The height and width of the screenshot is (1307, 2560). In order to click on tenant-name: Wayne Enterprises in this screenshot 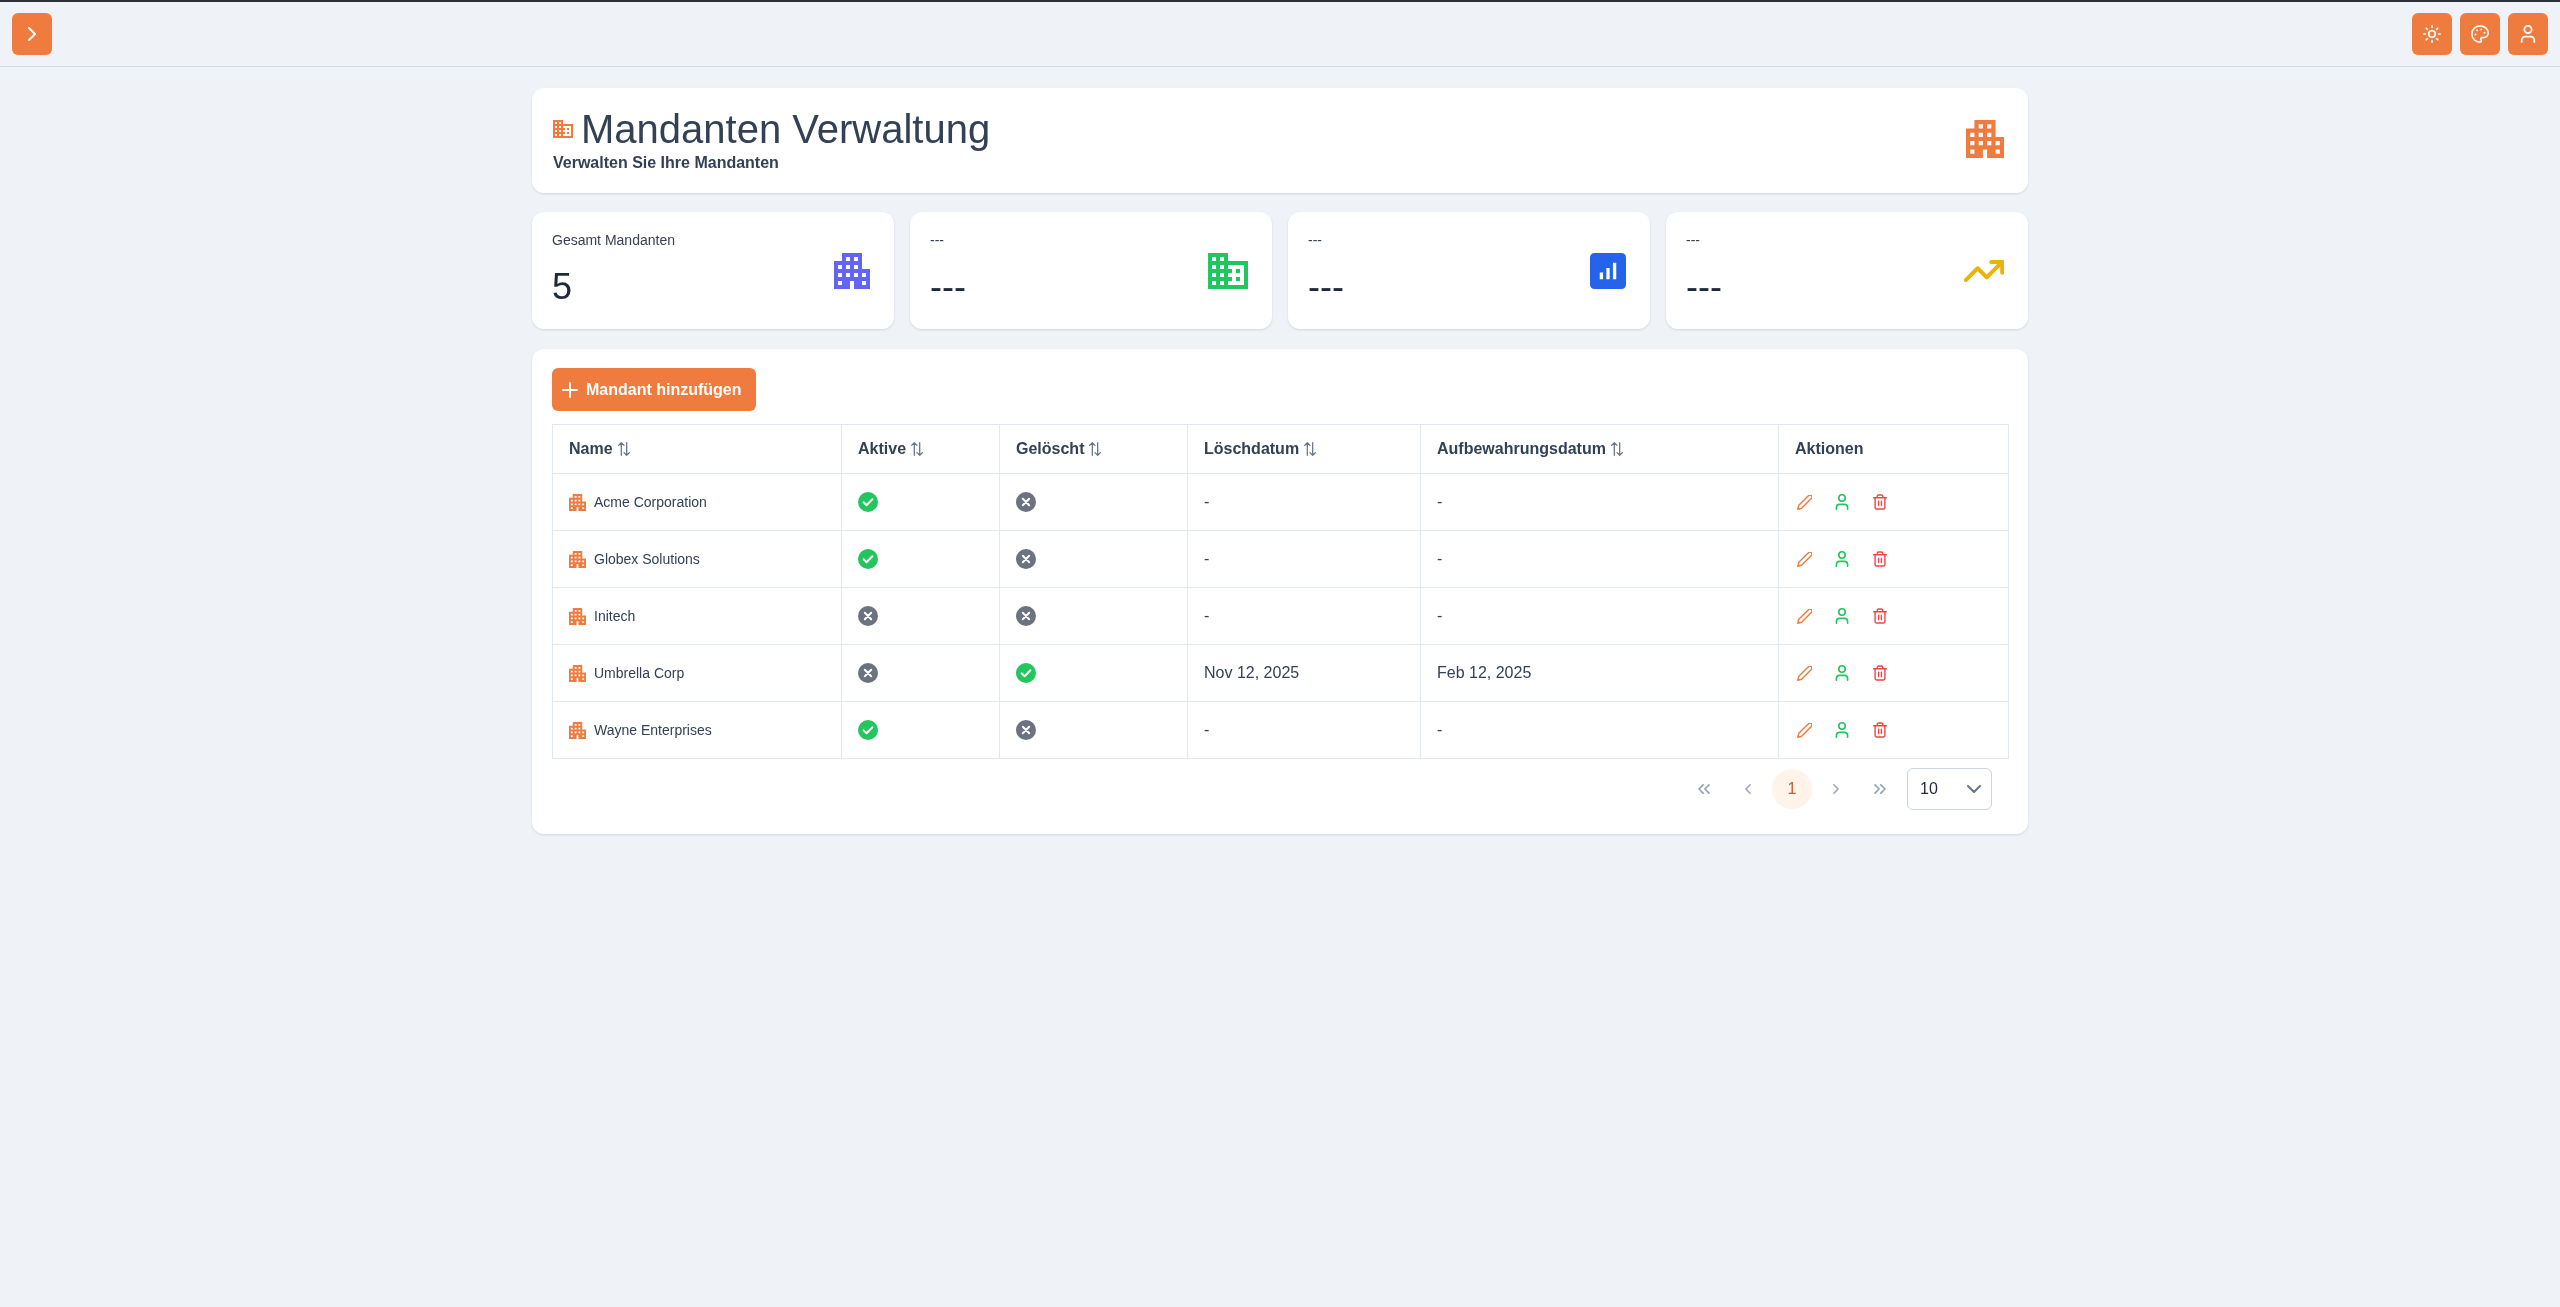, I will do `click(653, 730)`.